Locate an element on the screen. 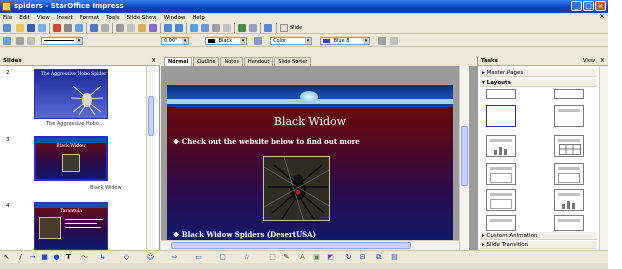 This screenshot has width=622, height=269. layout-tile-blank is located at coordinates (501, 116).